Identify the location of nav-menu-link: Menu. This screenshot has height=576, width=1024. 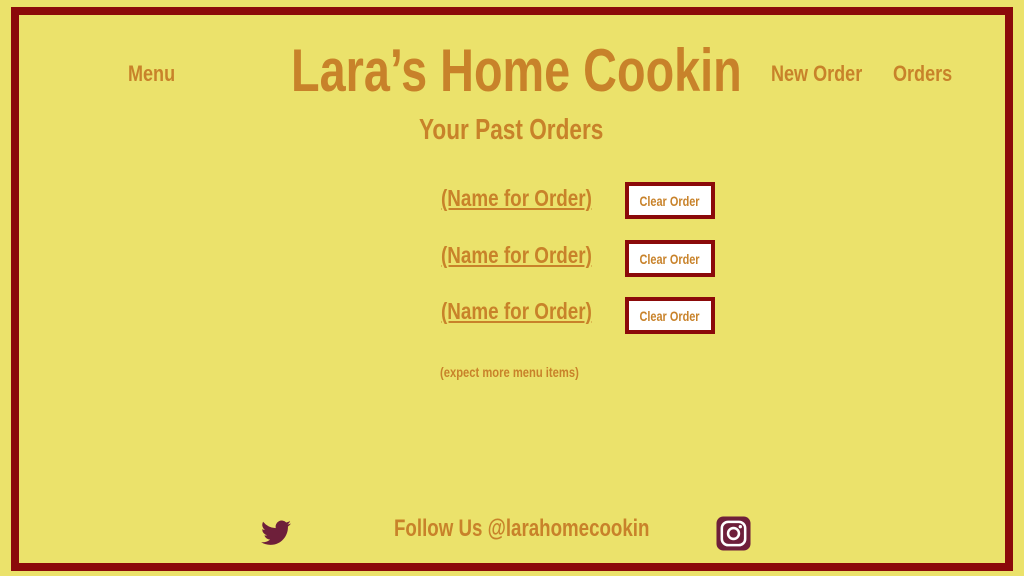
(151, 74).